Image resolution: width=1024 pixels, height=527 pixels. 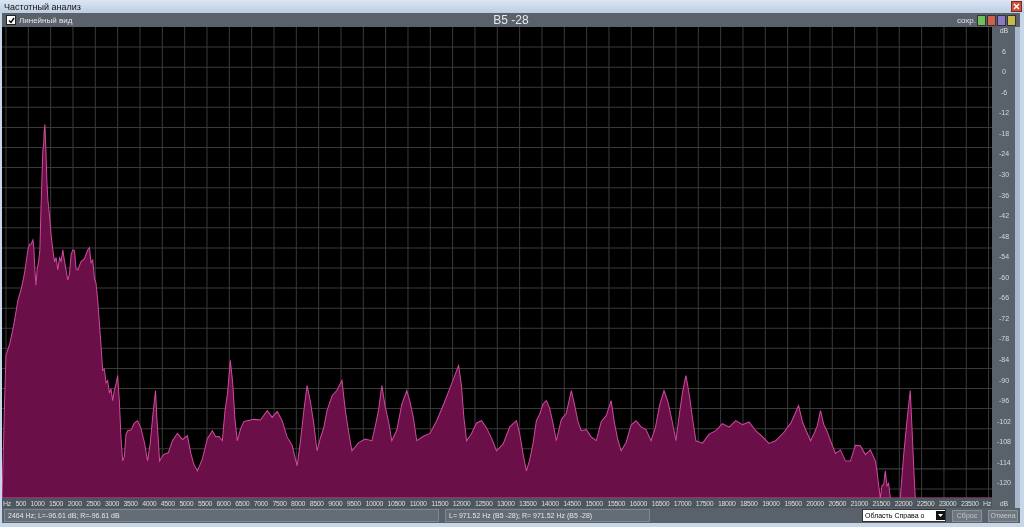 What do you see at coordinates (511, 20) in the screenshot?
I see `chart-title: B5 -28` at bounding box center [511, 20].